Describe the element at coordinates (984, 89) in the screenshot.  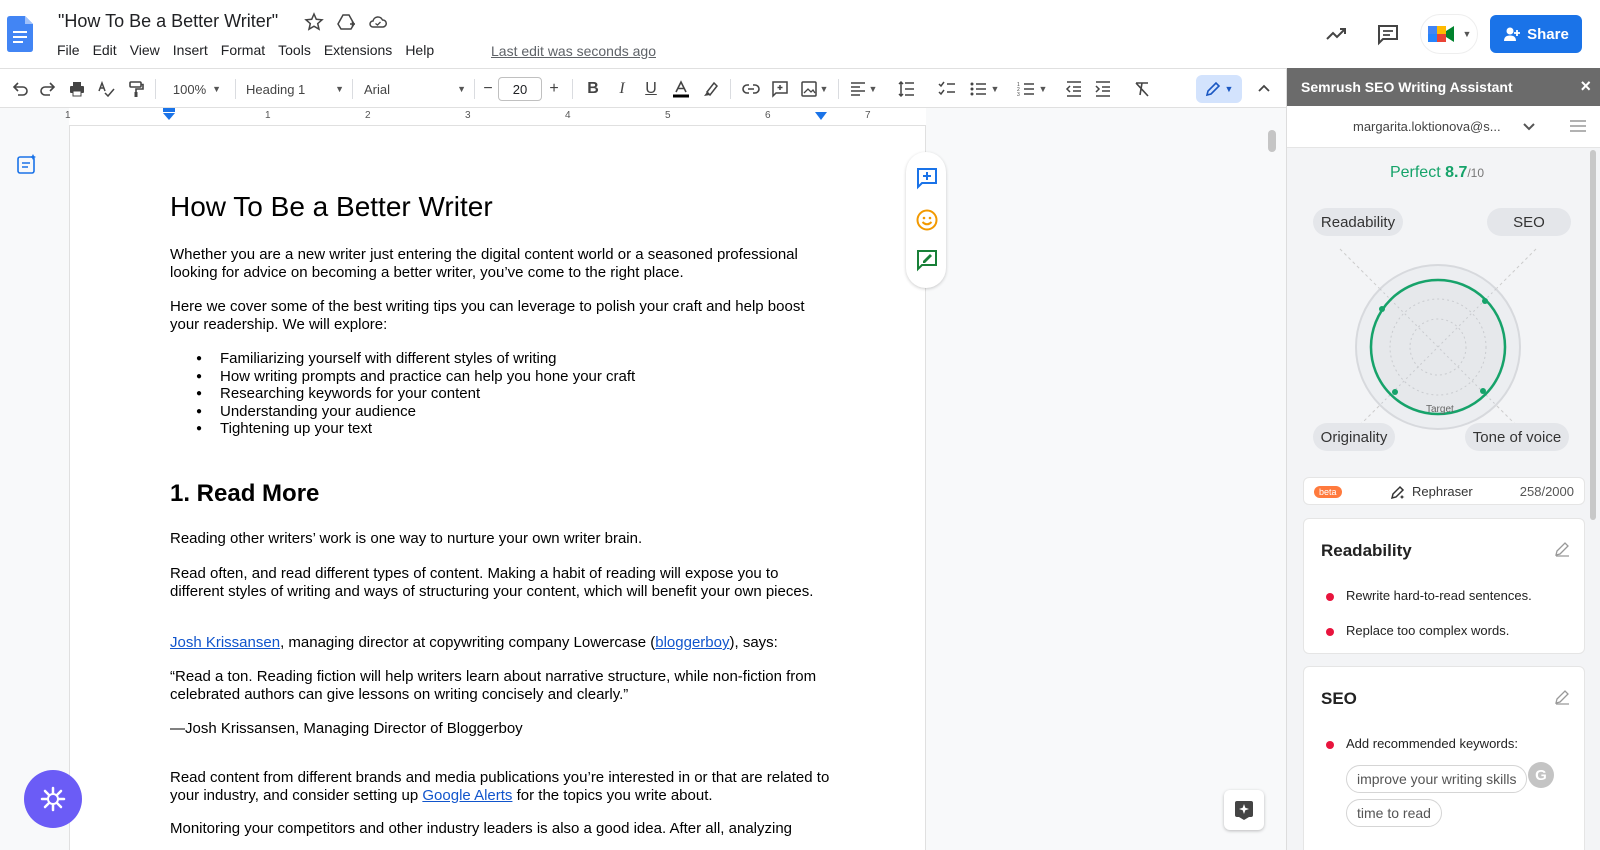
I see `bulleted-list-button: ▼` at that location.